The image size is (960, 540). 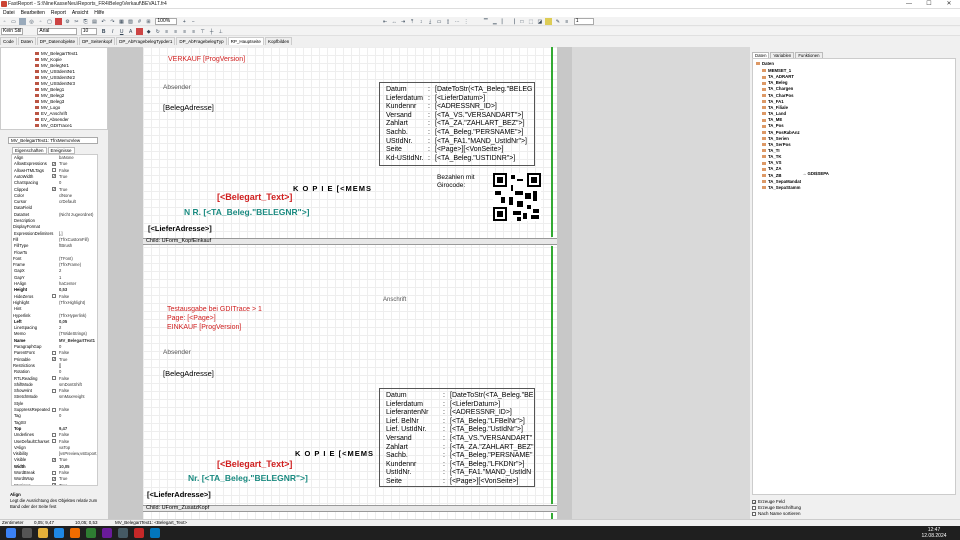 What do you see at coordinates (457, 21) in the screenshot?
I see `space-horz-icon: ⋯` at bounding box center [457, 21].